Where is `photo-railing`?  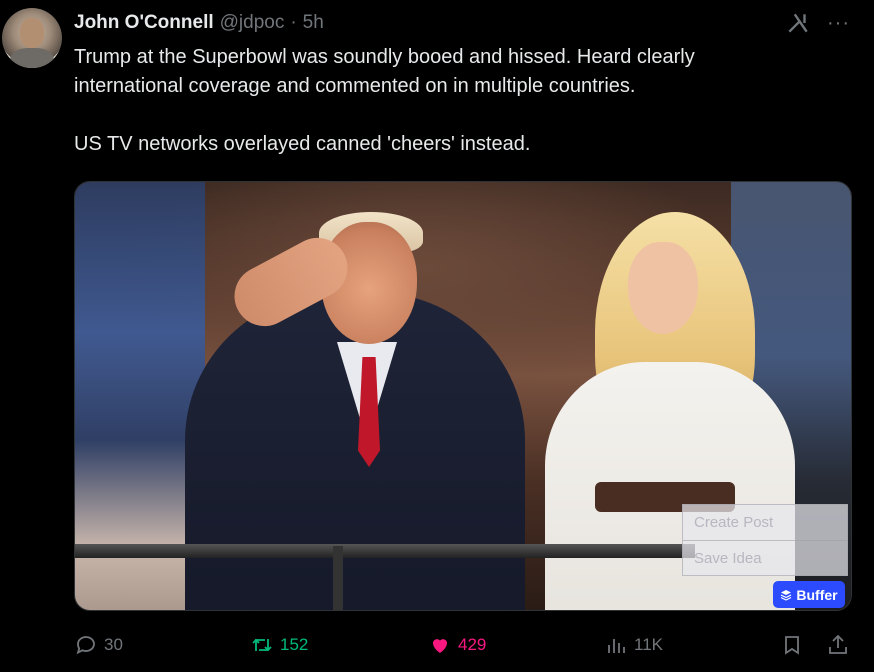
photo-railing is located at coordinates (385, 551).